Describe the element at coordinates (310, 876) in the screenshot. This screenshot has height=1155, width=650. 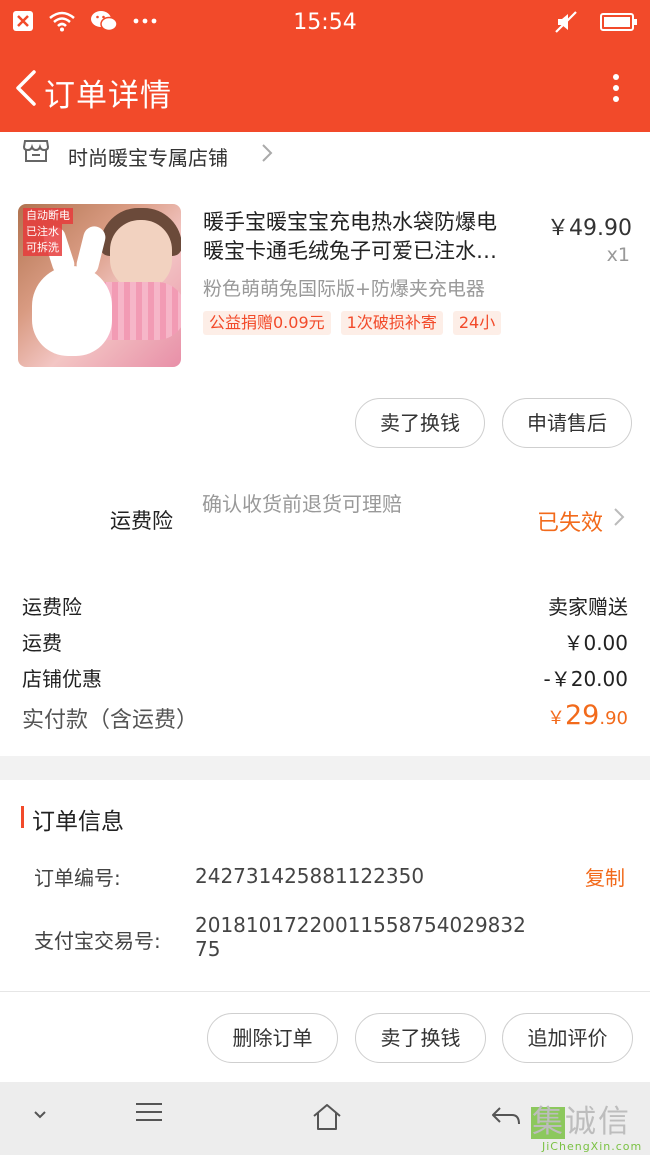
I see `order-number-value: 242731425881122350` at that location.